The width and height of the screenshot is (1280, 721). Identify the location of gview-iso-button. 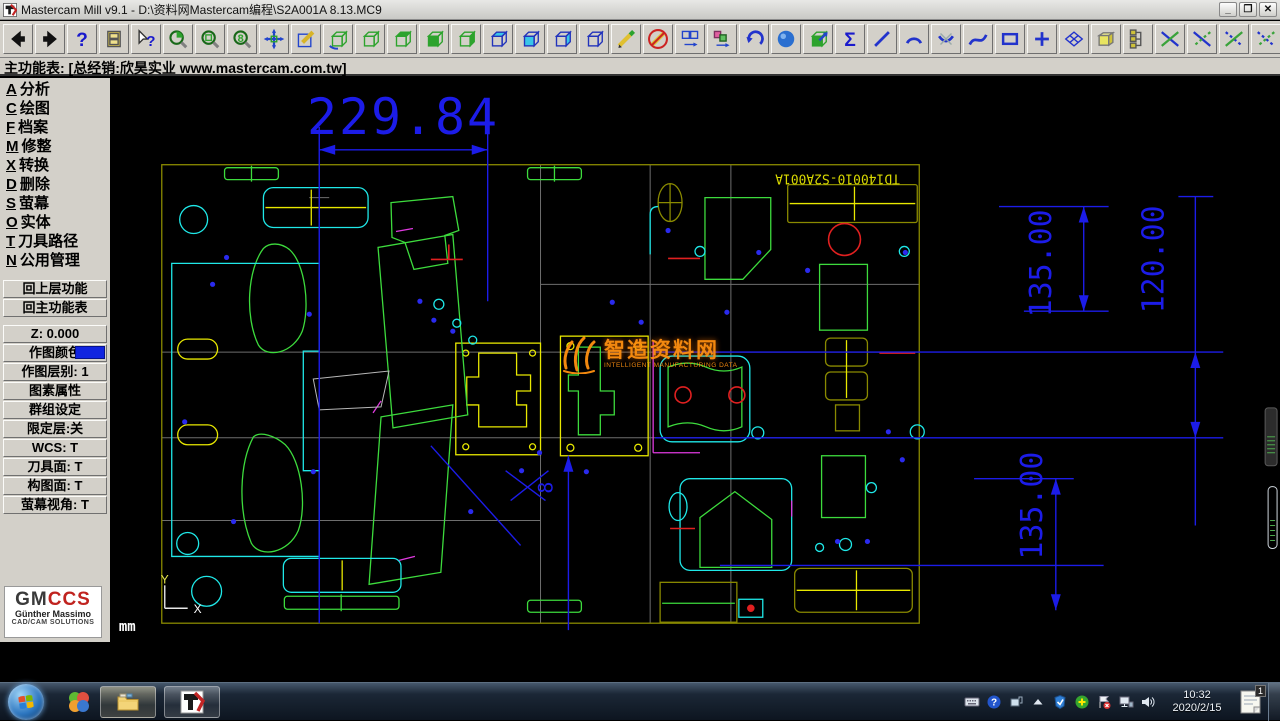
(370, 39).